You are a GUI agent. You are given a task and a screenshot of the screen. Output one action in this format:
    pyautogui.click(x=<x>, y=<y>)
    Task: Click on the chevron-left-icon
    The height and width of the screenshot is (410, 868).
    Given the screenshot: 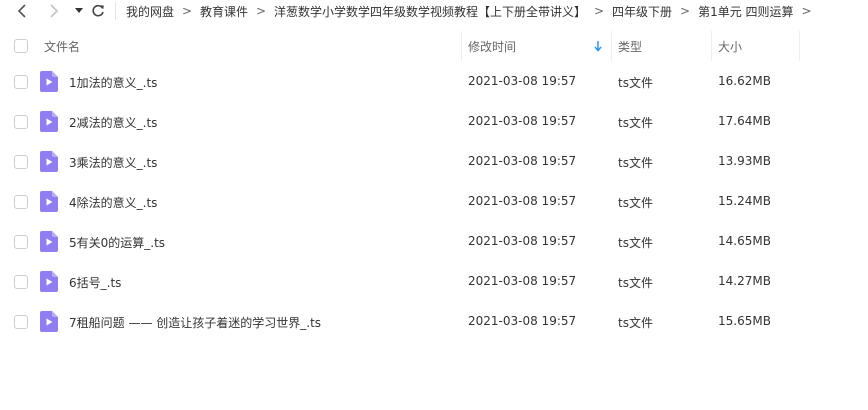 What is the action you would take?
    pyautogui.click(x=21, y=11)
    